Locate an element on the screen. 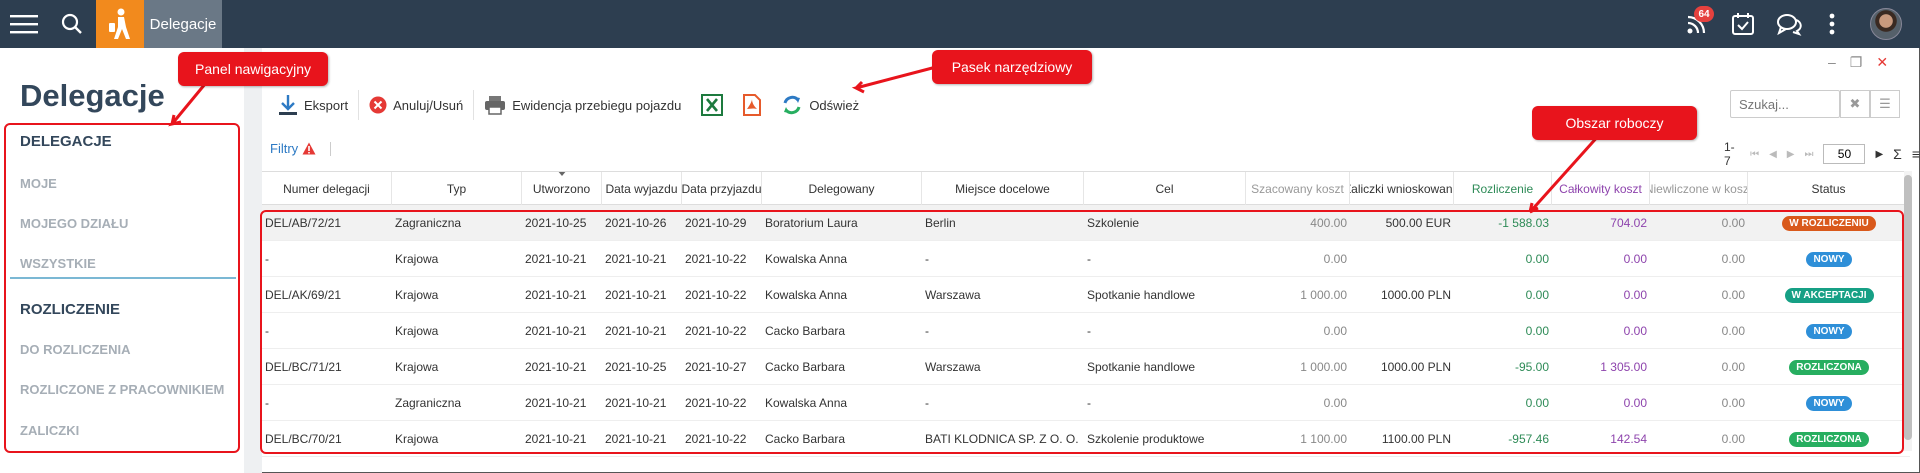 The width and height of the screenshot is (1920, 473). page-title: Delegacje is located at coordinates (92, 95).